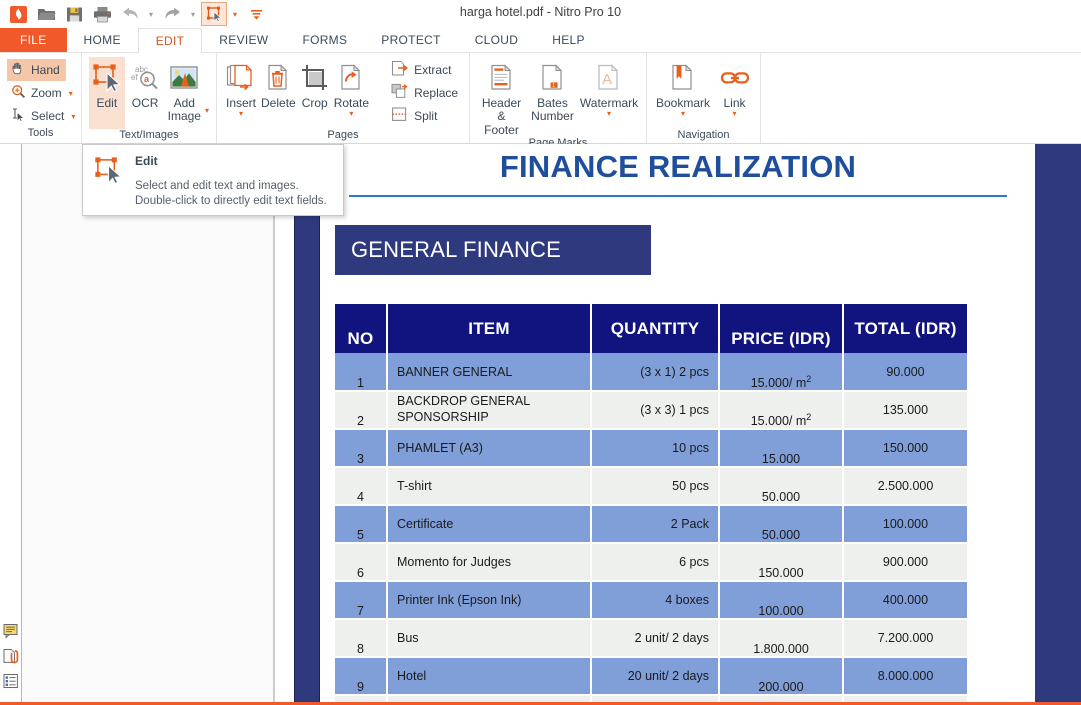  I want to click on bookmark-button: Bookmark ▾, so click(683, 93).